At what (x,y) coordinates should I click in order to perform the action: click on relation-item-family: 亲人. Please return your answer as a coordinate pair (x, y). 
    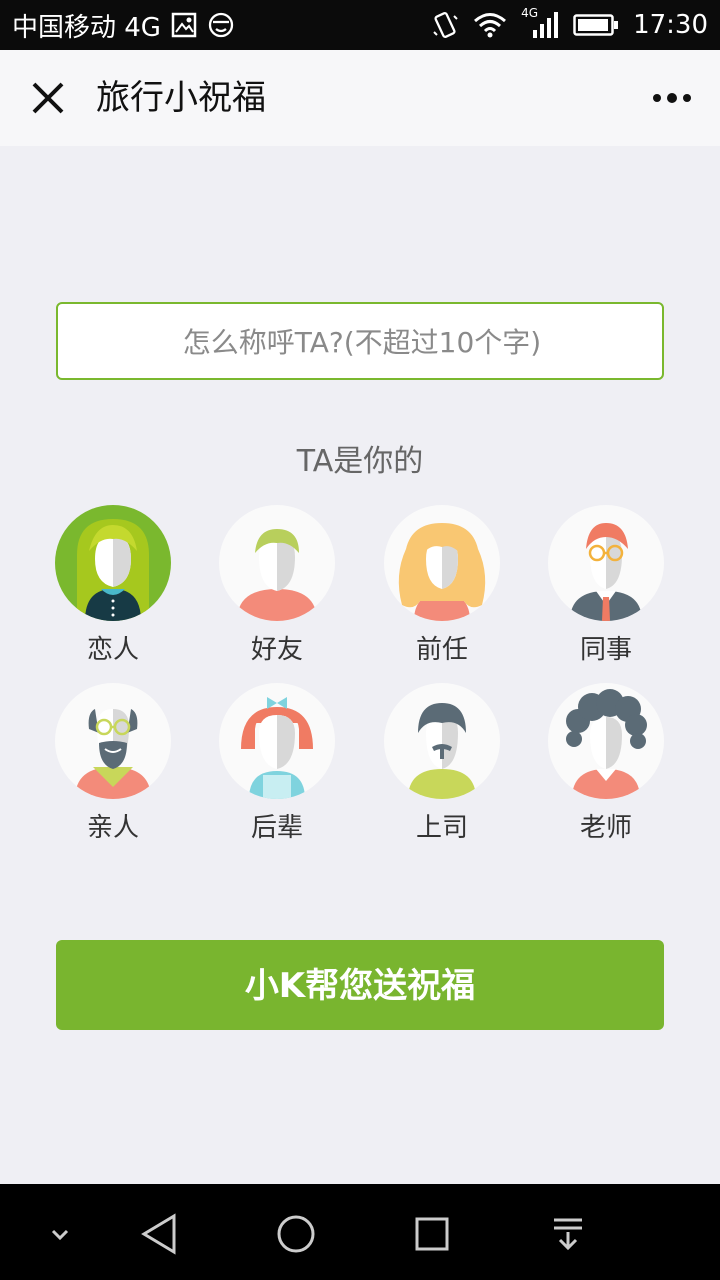
    Looking at the image, I should click on (113, 763).